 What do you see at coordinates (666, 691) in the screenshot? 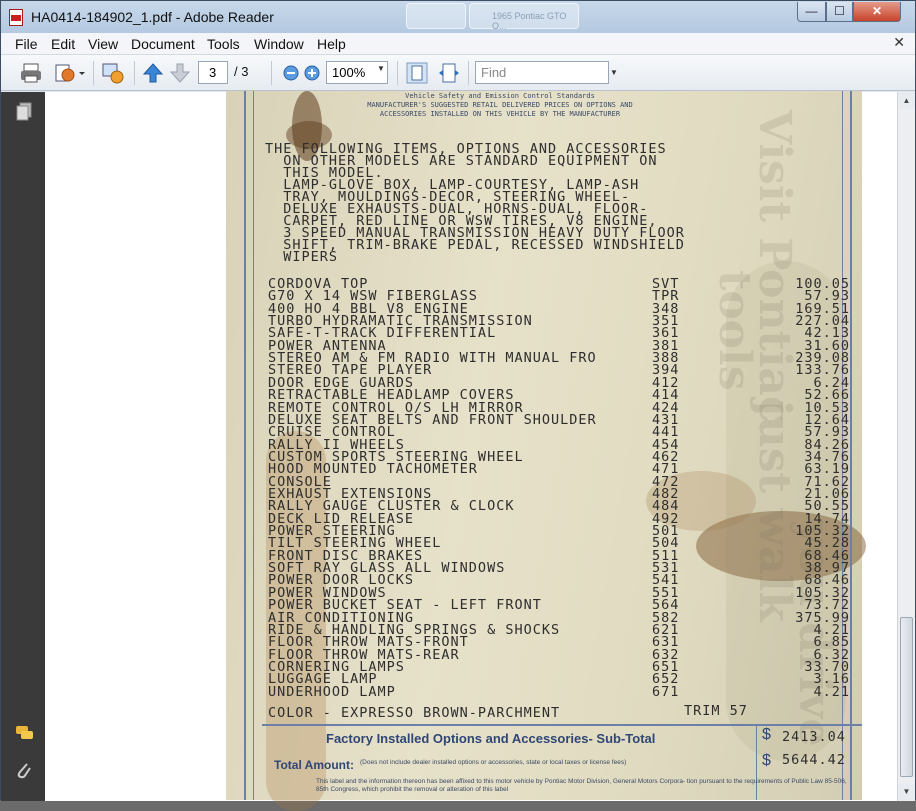
I see `option-code: 671` at bounding box center [666, 691].